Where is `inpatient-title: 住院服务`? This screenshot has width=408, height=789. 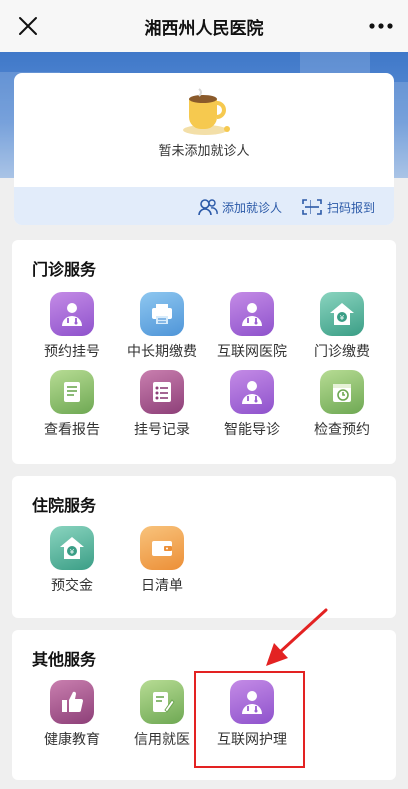 inpatient-title: 住院服务 is located at coordinates (64, 505).